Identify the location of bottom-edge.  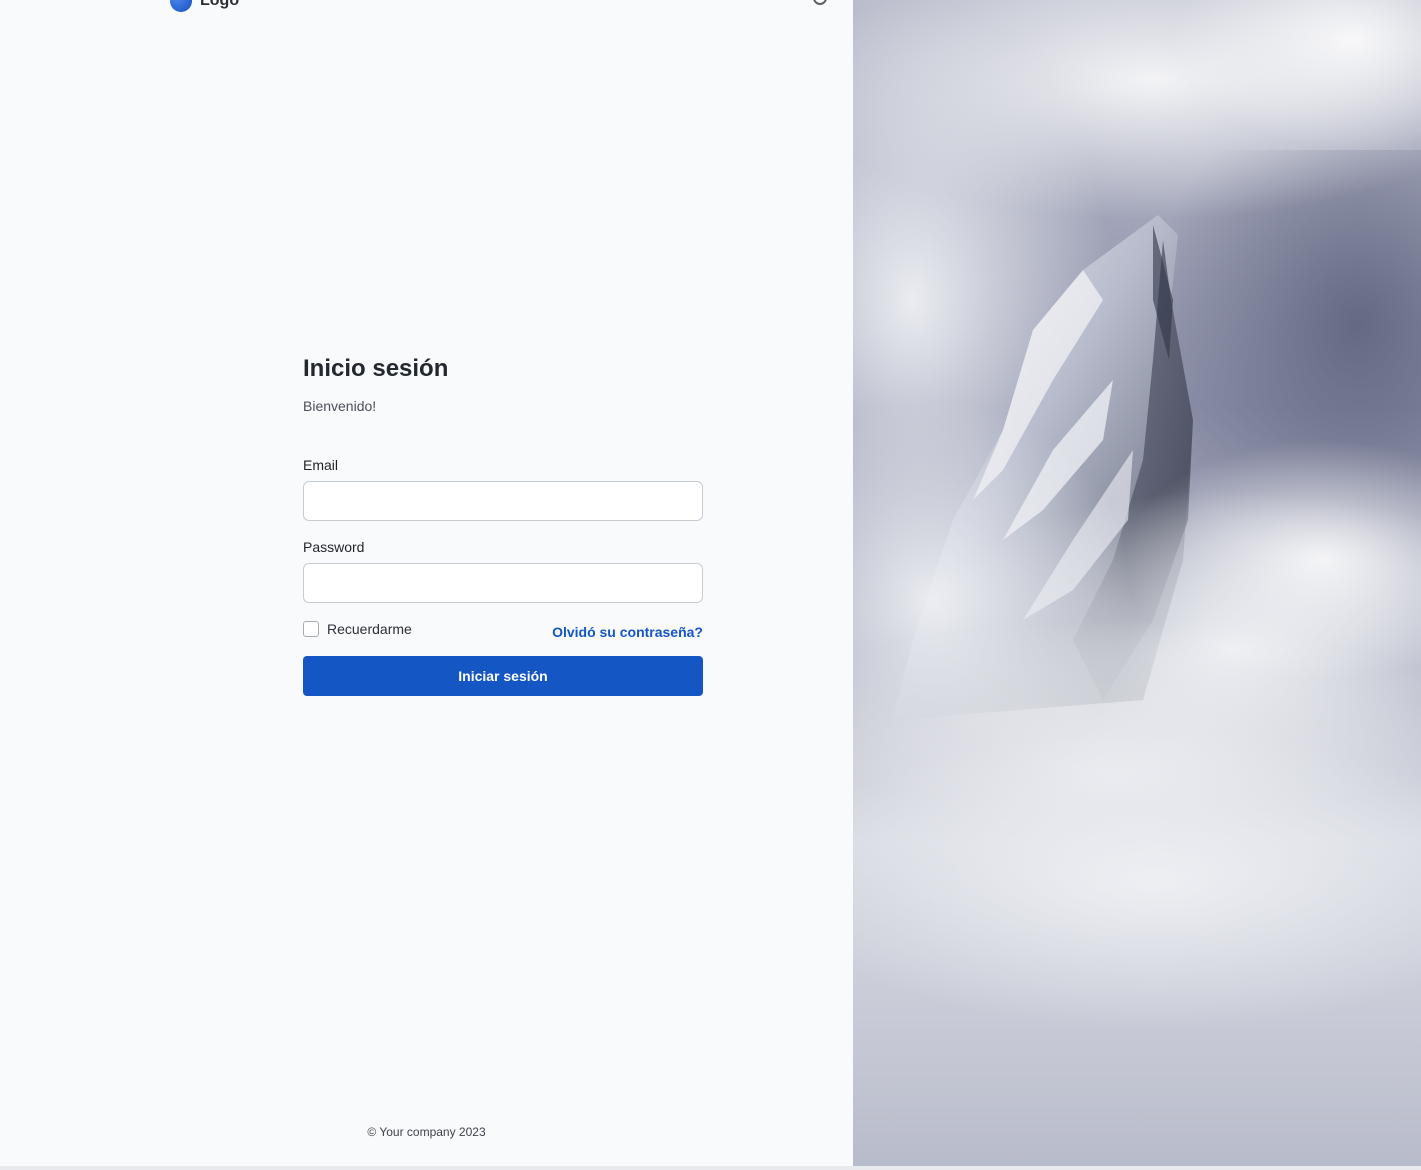
(710, 1168).